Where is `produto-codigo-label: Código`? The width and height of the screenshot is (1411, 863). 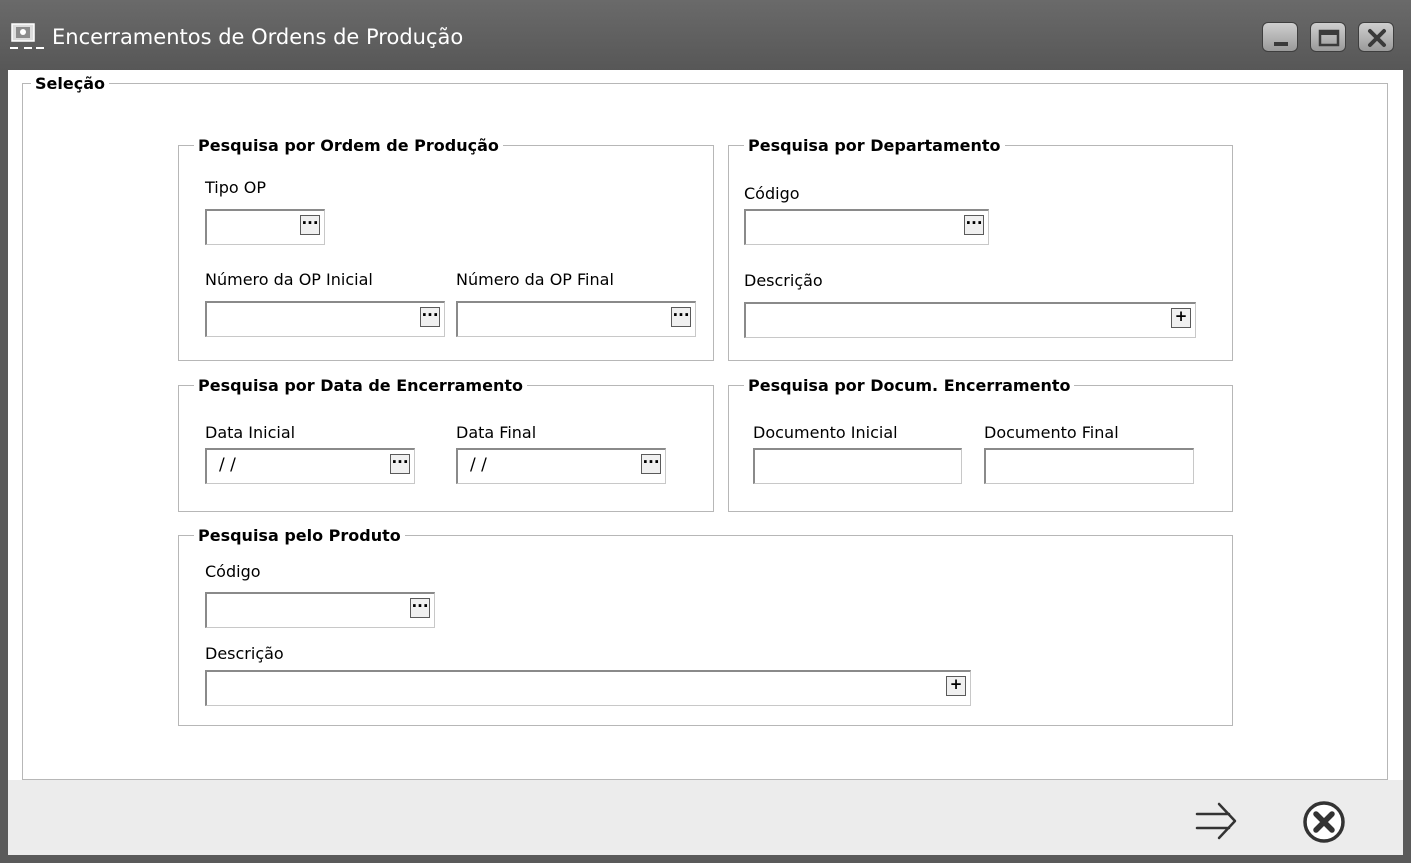 produto-codigo-label: Código is located at coordinates (233, 571).